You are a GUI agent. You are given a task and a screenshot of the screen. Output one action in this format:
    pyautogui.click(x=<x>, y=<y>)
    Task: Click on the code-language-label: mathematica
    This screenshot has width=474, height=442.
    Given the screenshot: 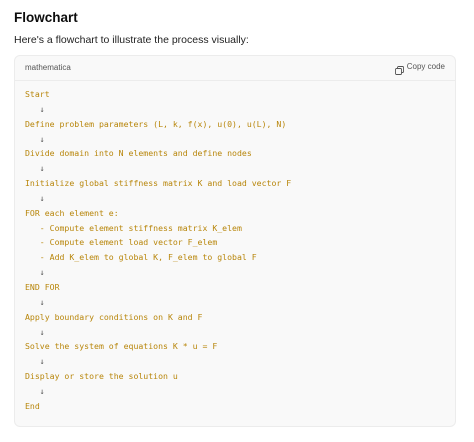 What is the action you would take?
    pyautogui.click(x=48, y=67)
    